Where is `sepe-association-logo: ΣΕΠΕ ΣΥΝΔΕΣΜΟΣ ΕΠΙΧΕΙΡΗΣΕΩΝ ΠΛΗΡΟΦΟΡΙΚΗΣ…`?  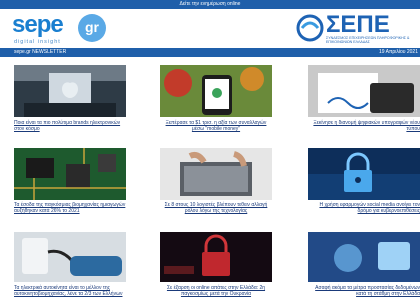 sepe-association-logo: ΣΕΠΕ ΣΥΝΔΕΣΜΟΣ ΕΠΙΧΕΙΡΗΣΕΩΝ ΠΛΗΡΟΦΟΡΙΚΗΣ… is located at coordinates (357, 29).